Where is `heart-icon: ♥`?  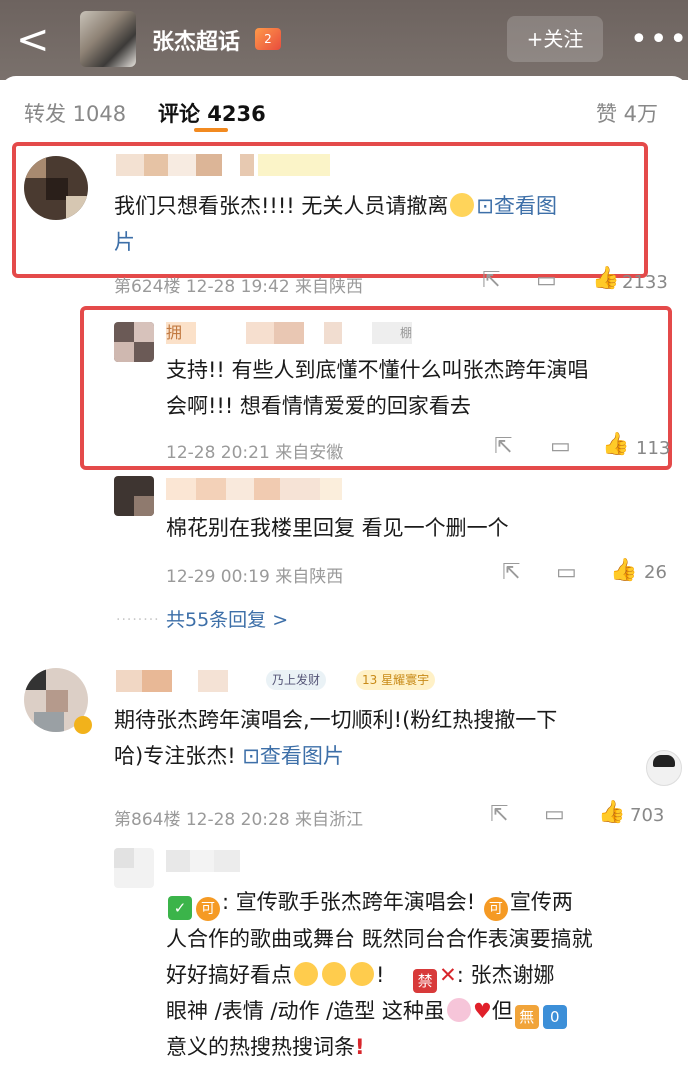
heart-icon: ♥ is located at coordinates (482, 1011).